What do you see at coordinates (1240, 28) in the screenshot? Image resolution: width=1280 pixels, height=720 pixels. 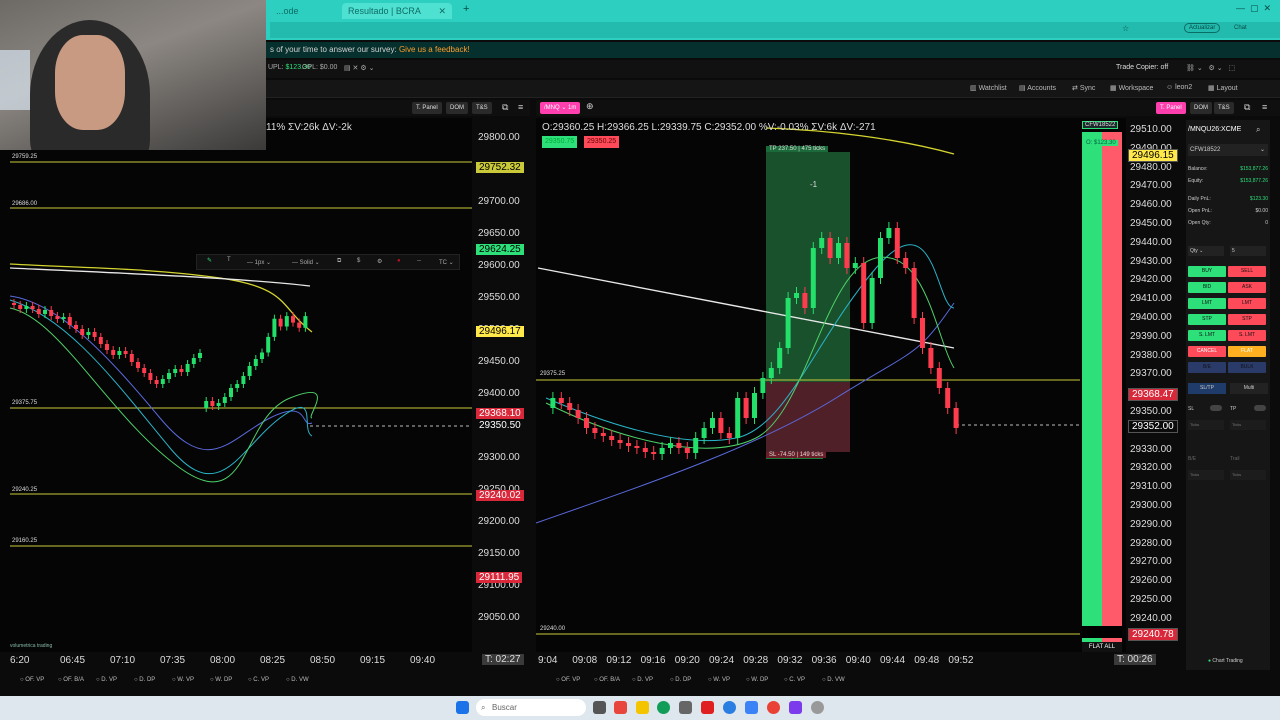 I see `chat-button: Chat` at bounding box center [1240, 28].